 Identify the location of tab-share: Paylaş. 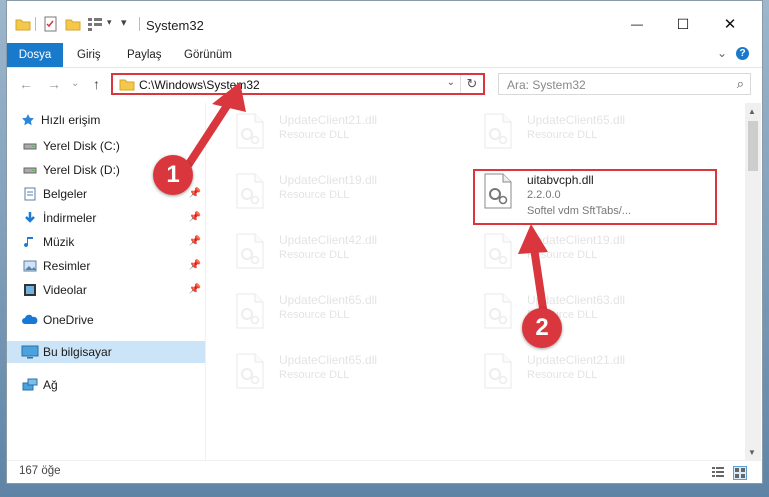
(144, 55).